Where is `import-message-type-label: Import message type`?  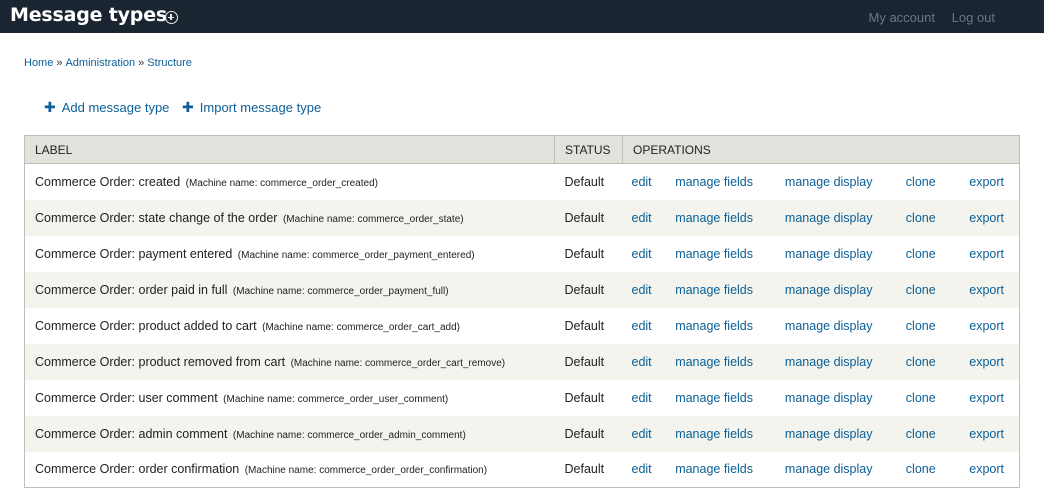
import-message-type-label: Import message type is located at coordinates (260, 107).